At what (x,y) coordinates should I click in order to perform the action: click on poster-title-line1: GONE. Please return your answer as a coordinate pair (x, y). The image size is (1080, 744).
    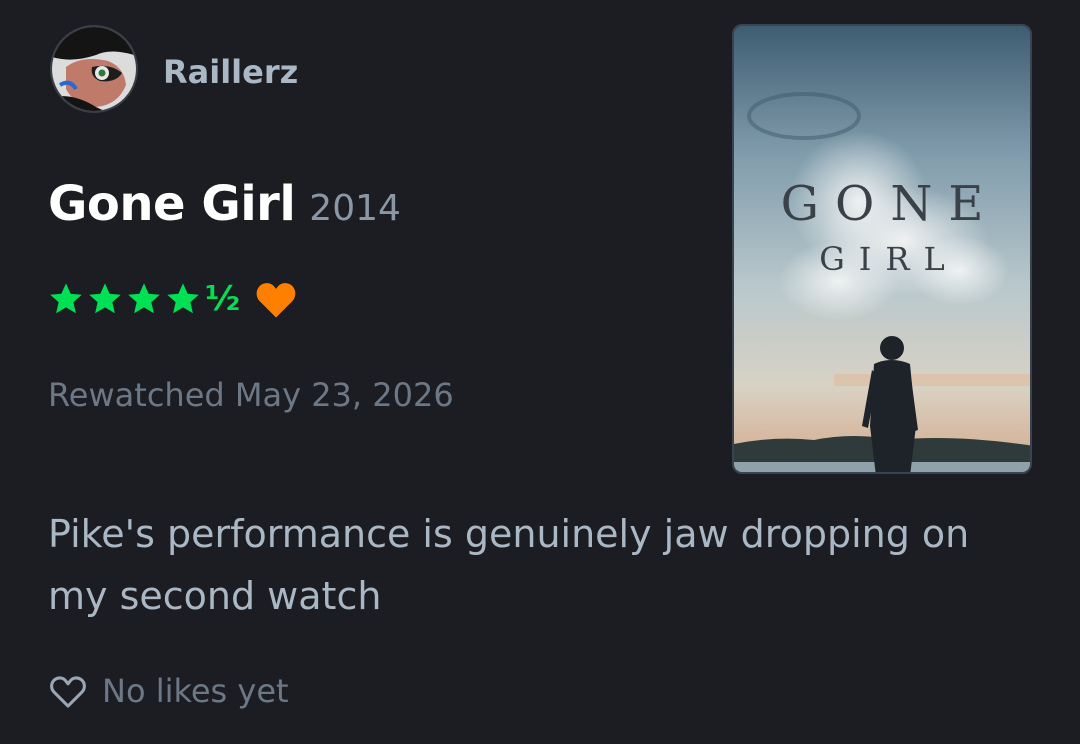
    Looking at the image, I should click on (890, 204).